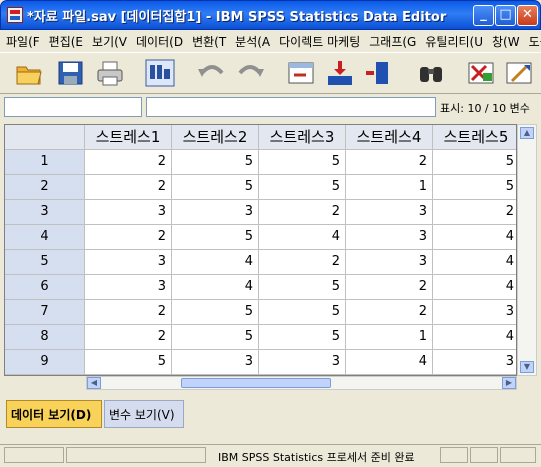  I want to click on open-folder-icon, so click(29, 73).